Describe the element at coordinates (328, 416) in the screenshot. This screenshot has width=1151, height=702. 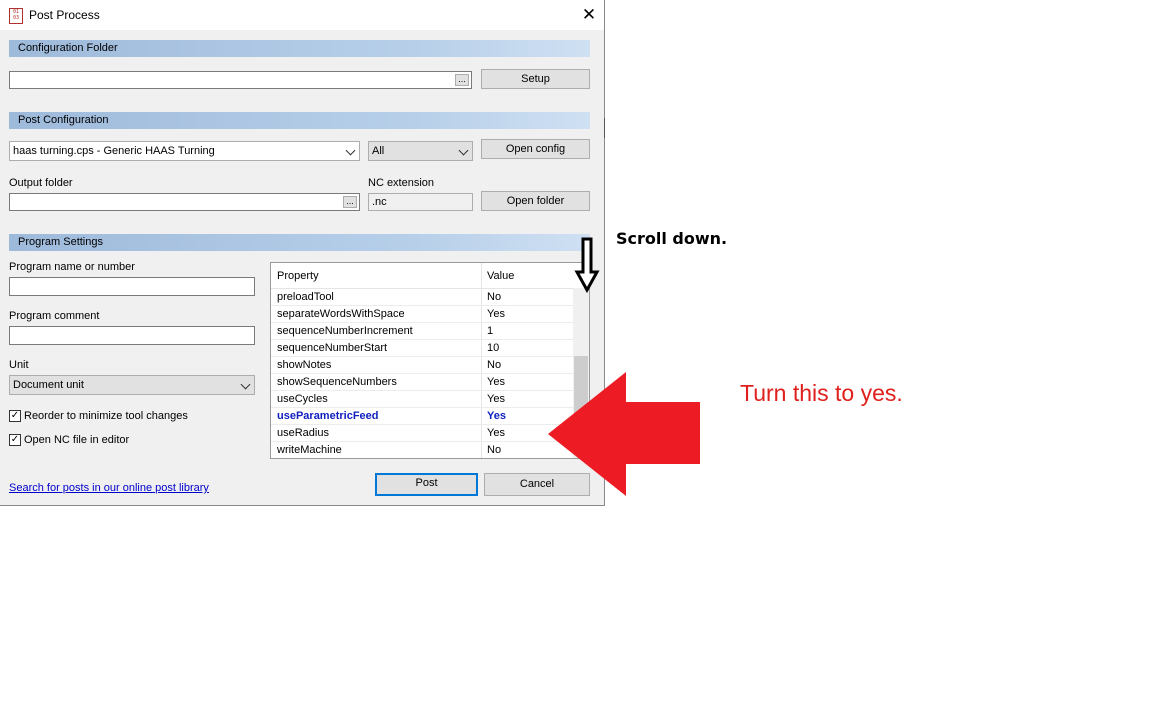
I see `property-name: useParametricFeed` at that location.